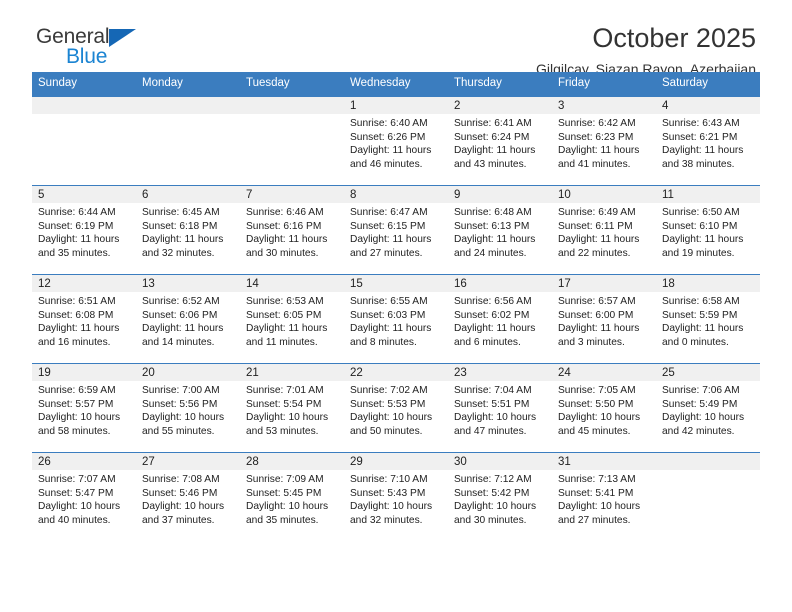  I want to click on day-number: 29, so click(396, 461).